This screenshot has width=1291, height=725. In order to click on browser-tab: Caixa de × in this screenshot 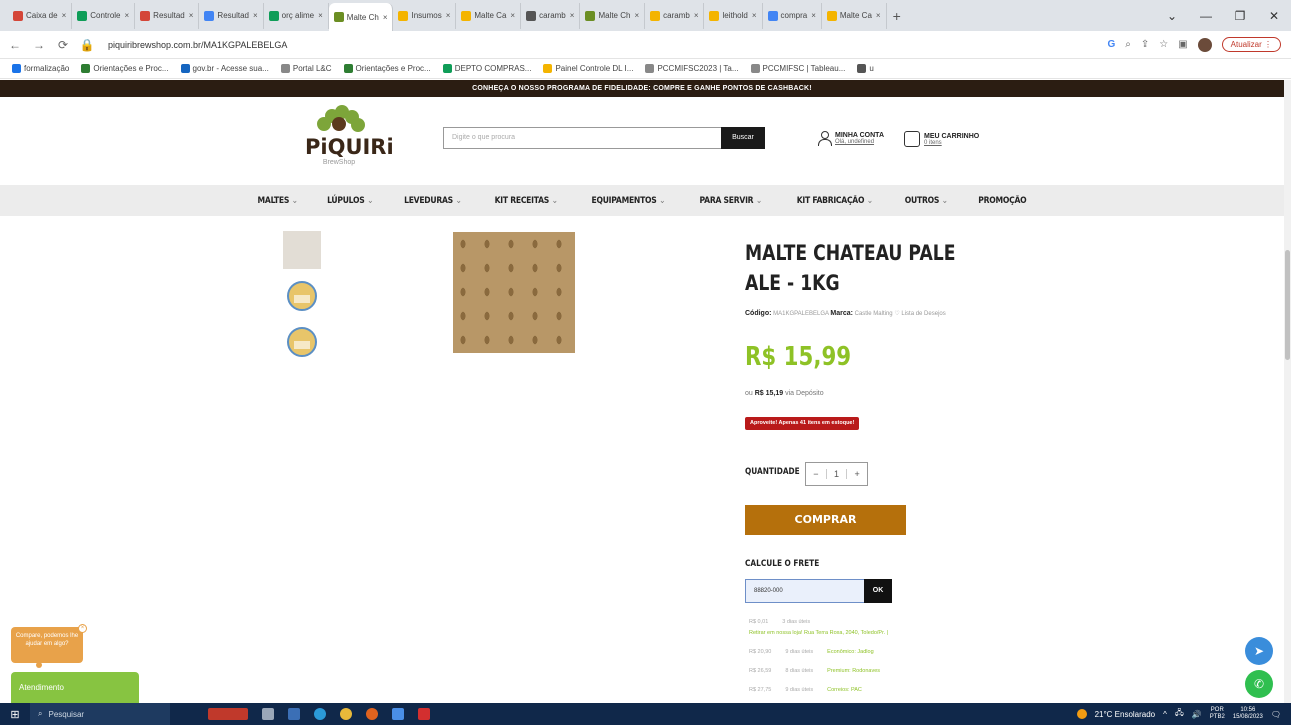, I will do `click(40, 15)`.